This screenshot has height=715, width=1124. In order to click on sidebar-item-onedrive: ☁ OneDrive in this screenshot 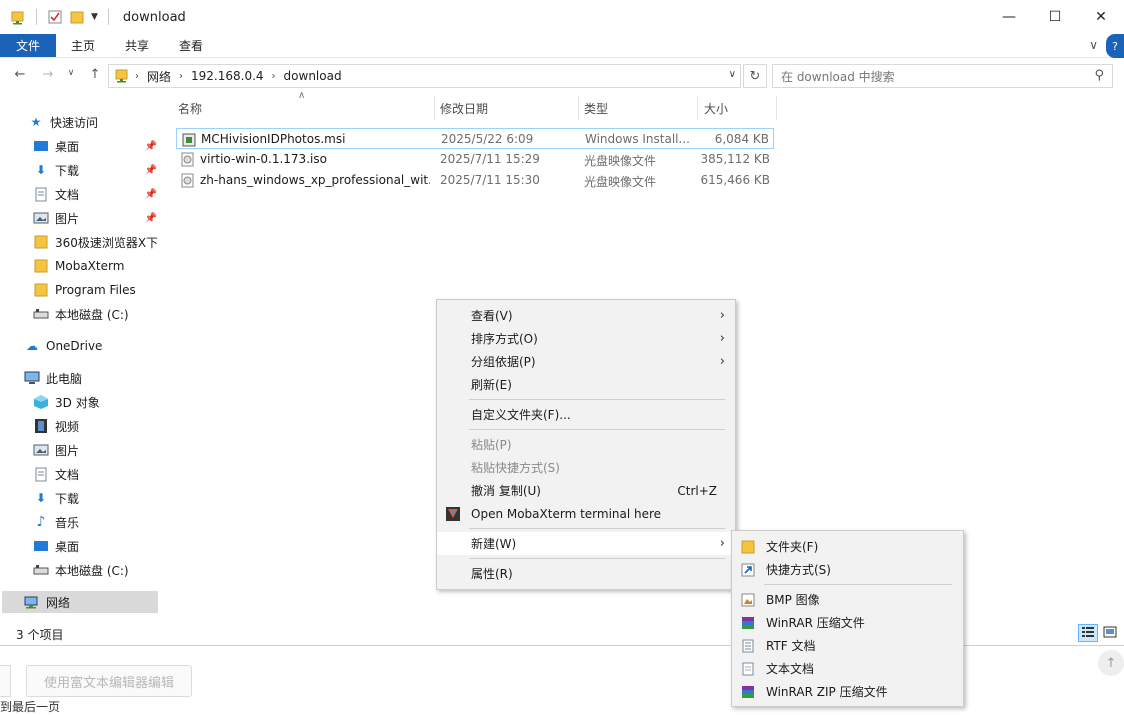, I will do `click(90, 346)`.